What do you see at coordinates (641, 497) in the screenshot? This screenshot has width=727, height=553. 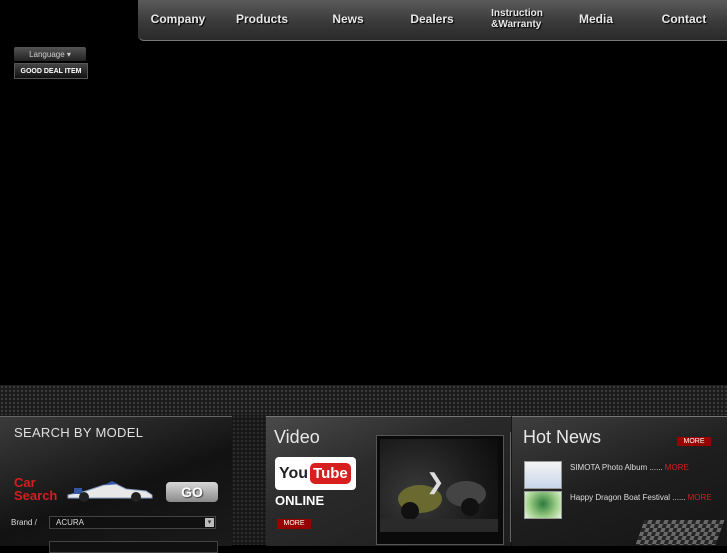 I see `news-item-text: Happy Dragon Boat Festival ...... MORE` at bounding box center [641, 497].